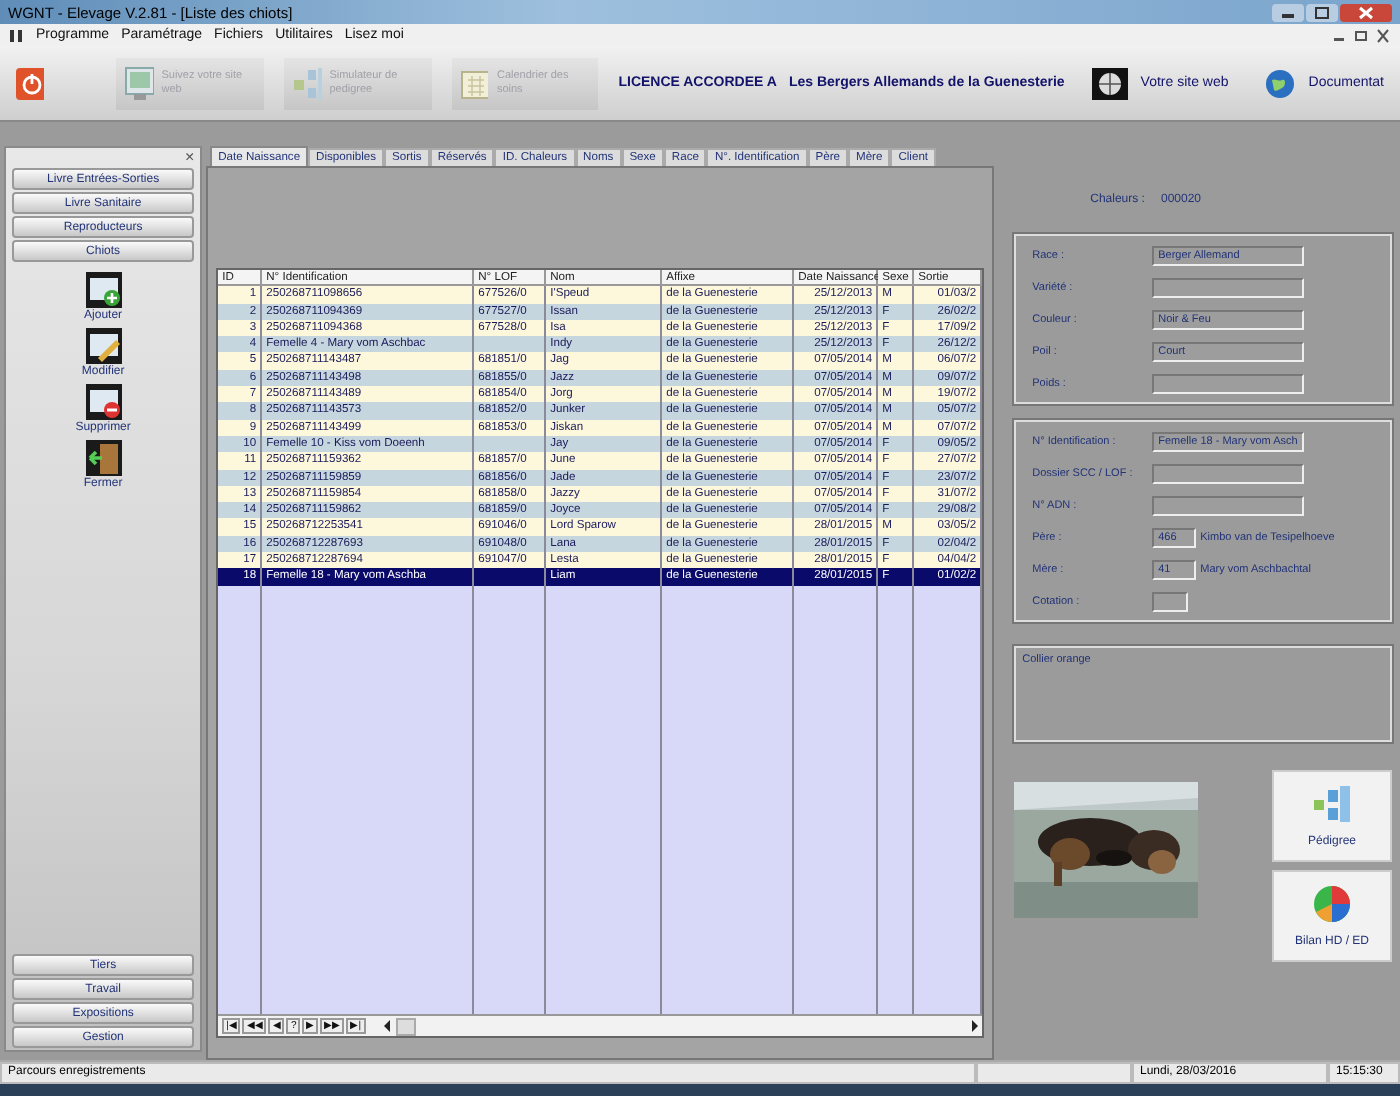 Image resolution: width=1400 pixels, height=1096 pixels. Describe the element at coordinates (405, 1026) in the screenshot. I see `scroll-thumb` at that location.